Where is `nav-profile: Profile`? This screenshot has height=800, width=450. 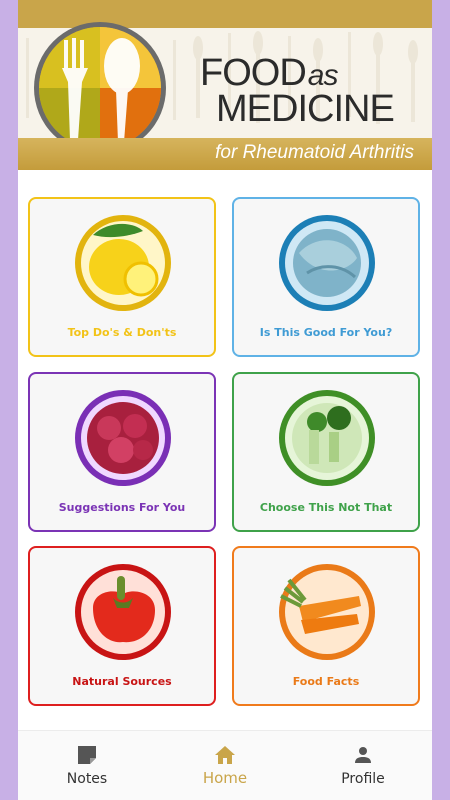 nav-profile: Profile is located at coordinates (363, 765).